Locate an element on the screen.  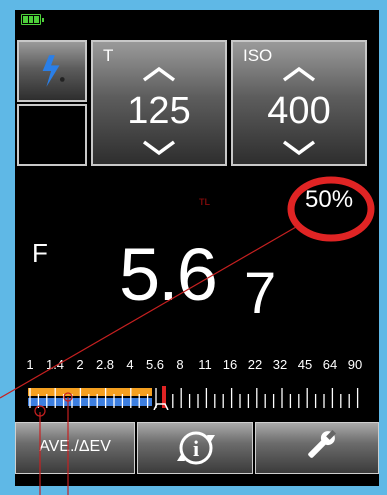
scale-tick-label: 2.8 is located at coordinates (105, 364).